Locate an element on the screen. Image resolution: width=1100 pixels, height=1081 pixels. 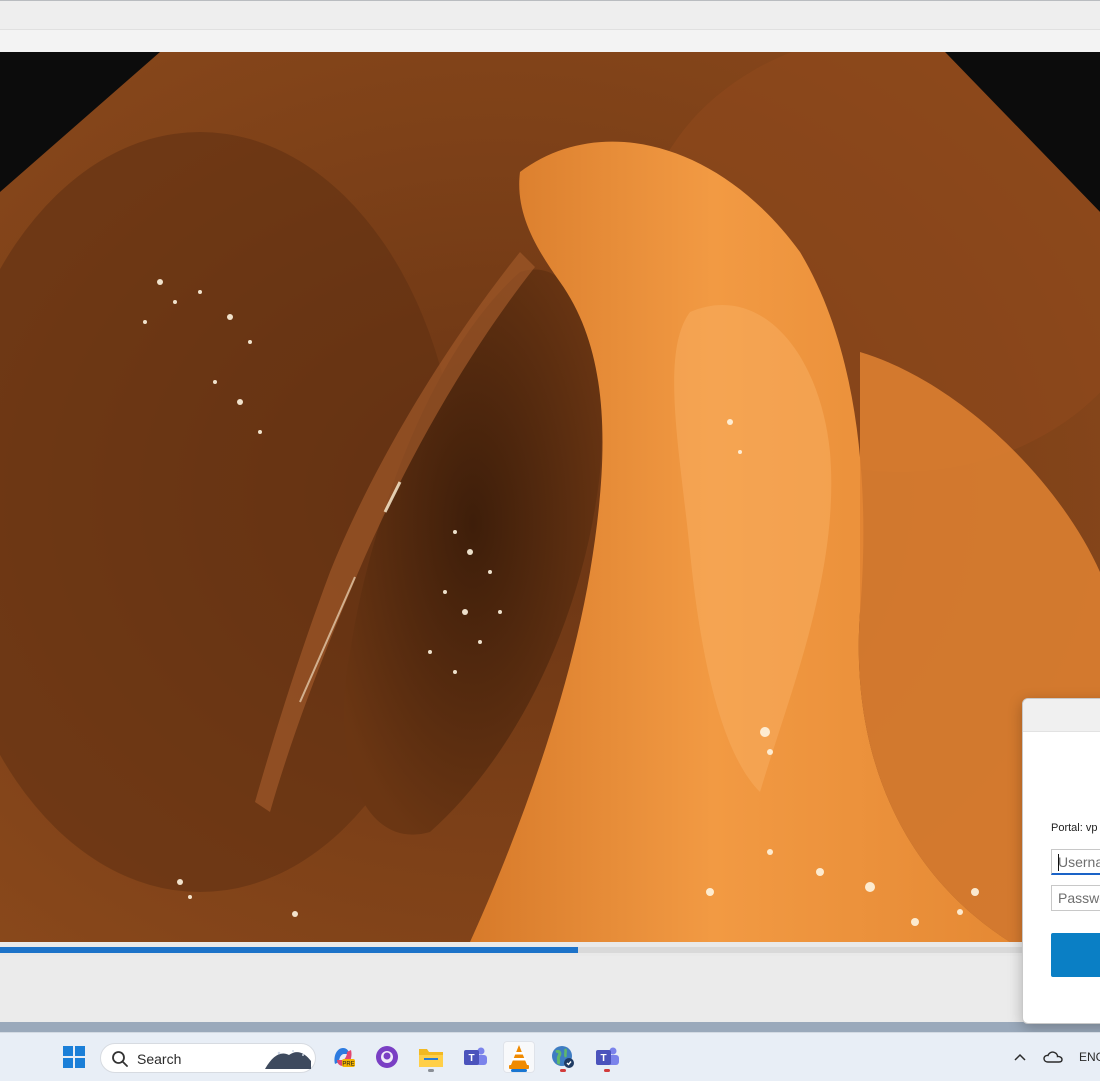
taskbar-app-file-explorer is located at coordinates (431, 1057).